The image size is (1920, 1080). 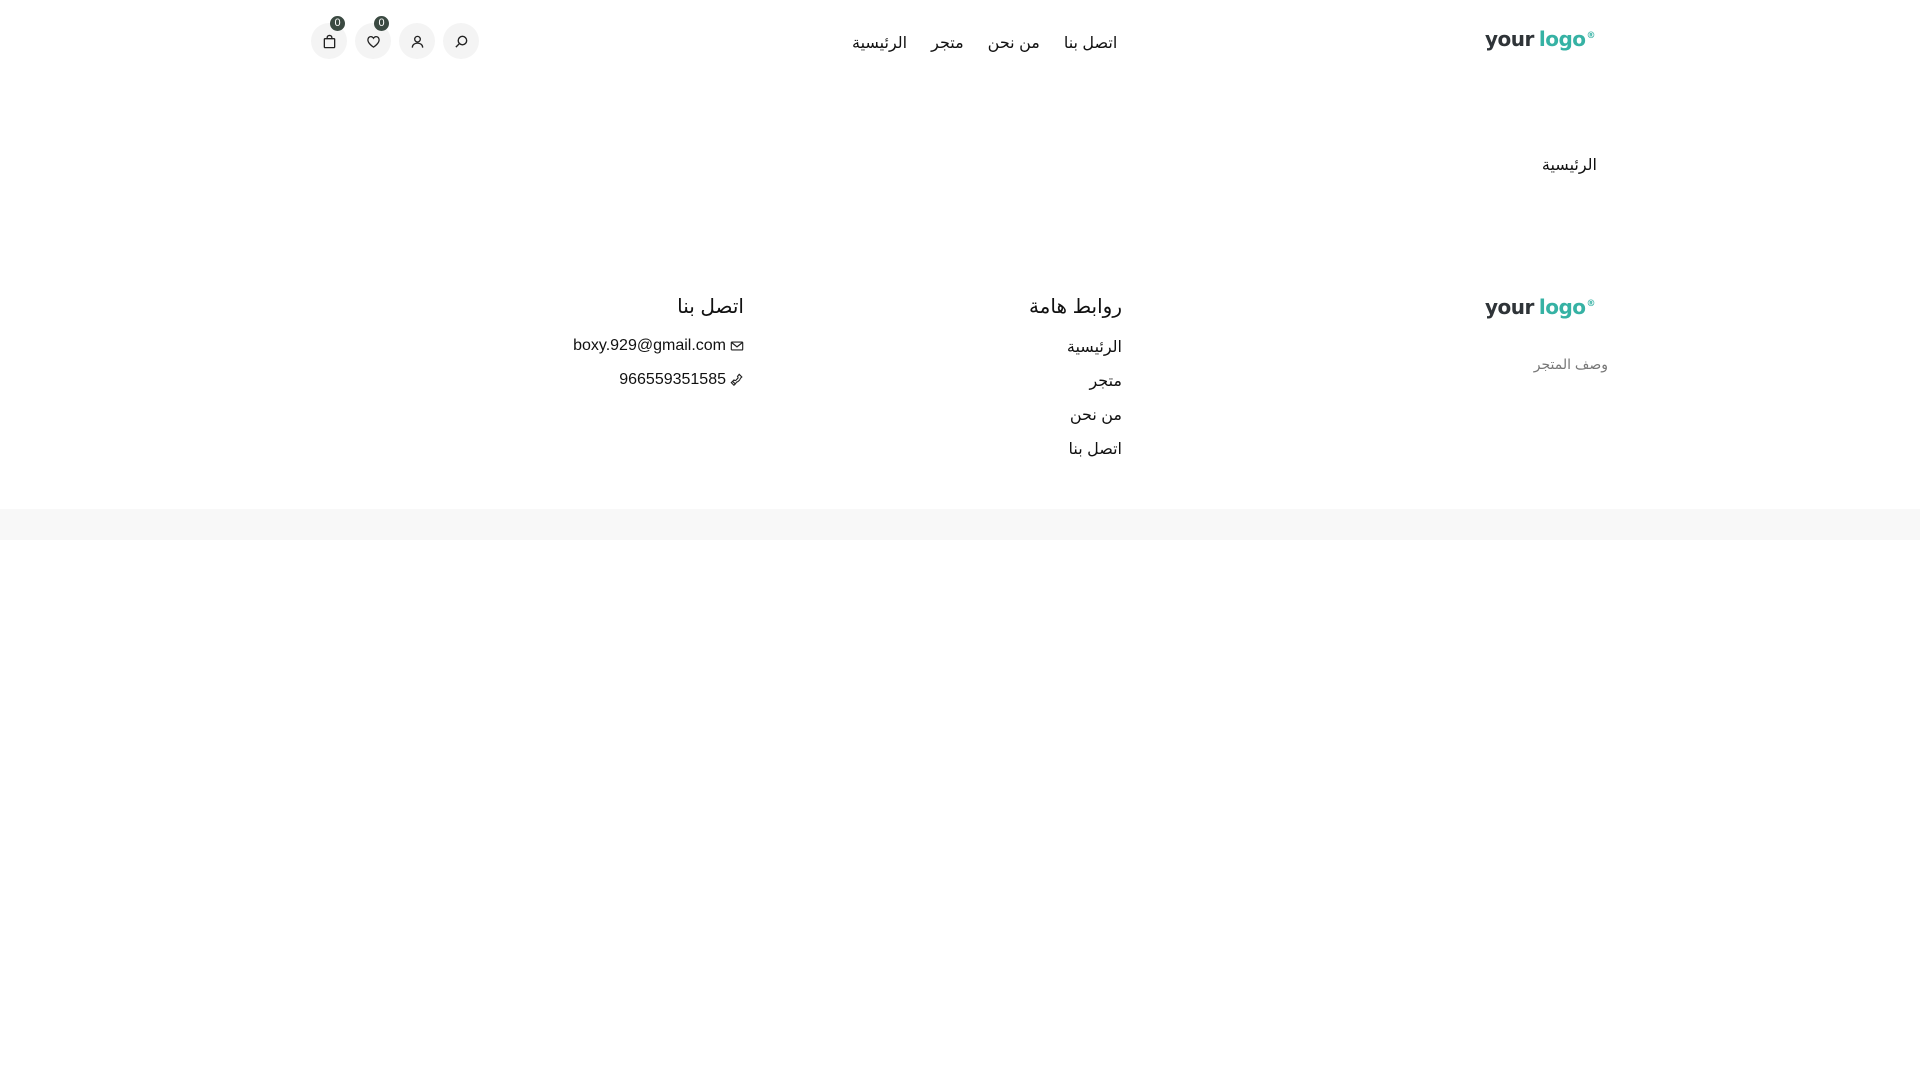 I want to click on footer-link-home: الرئيسية, so click(x=1094, y=347).